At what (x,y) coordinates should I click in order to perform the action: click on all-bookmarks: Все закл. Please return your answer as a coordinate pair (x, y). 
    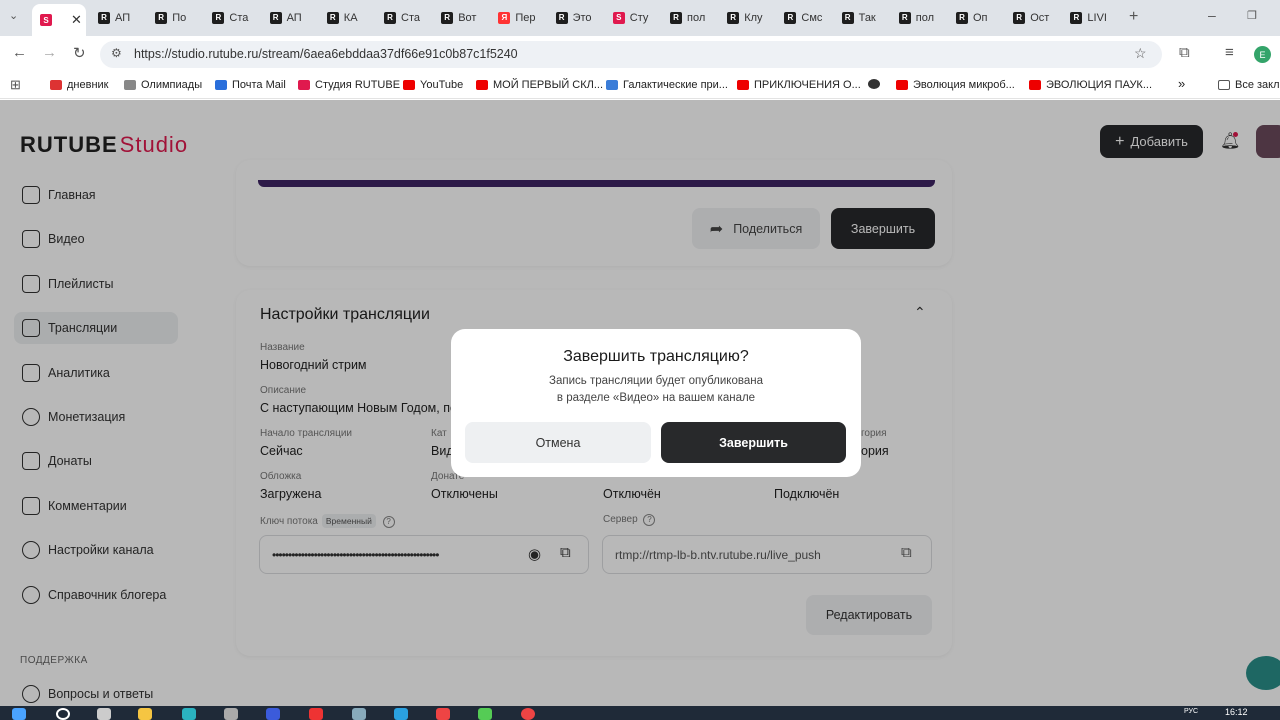
    Looking at the image, I should click on (1249, 85).